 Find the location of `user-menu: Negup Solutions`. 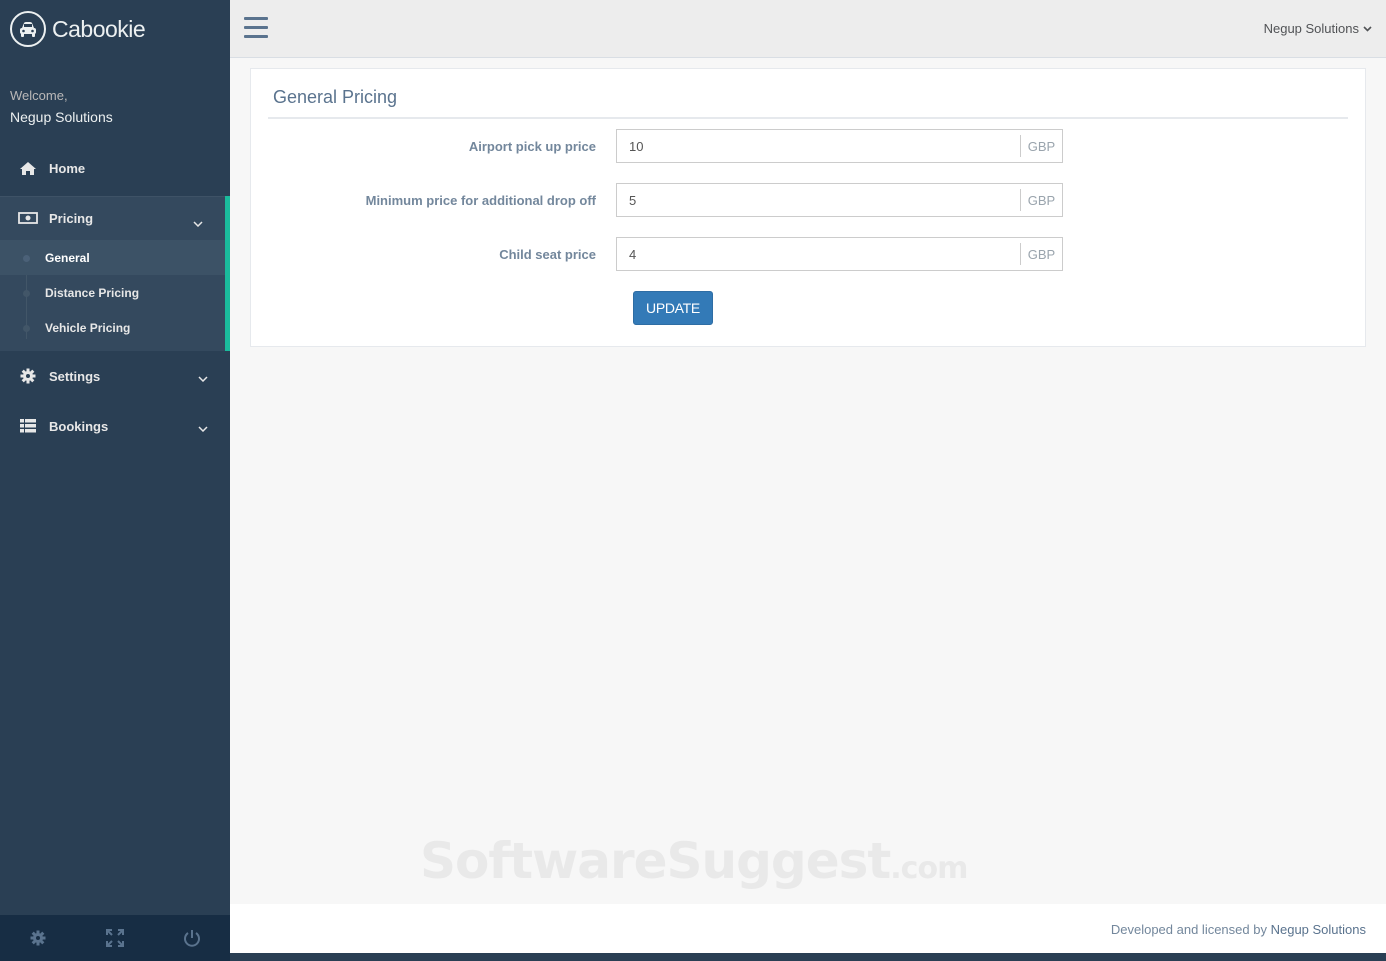

user-menu: Negup Solutions is located at coordinates (1318, 28).